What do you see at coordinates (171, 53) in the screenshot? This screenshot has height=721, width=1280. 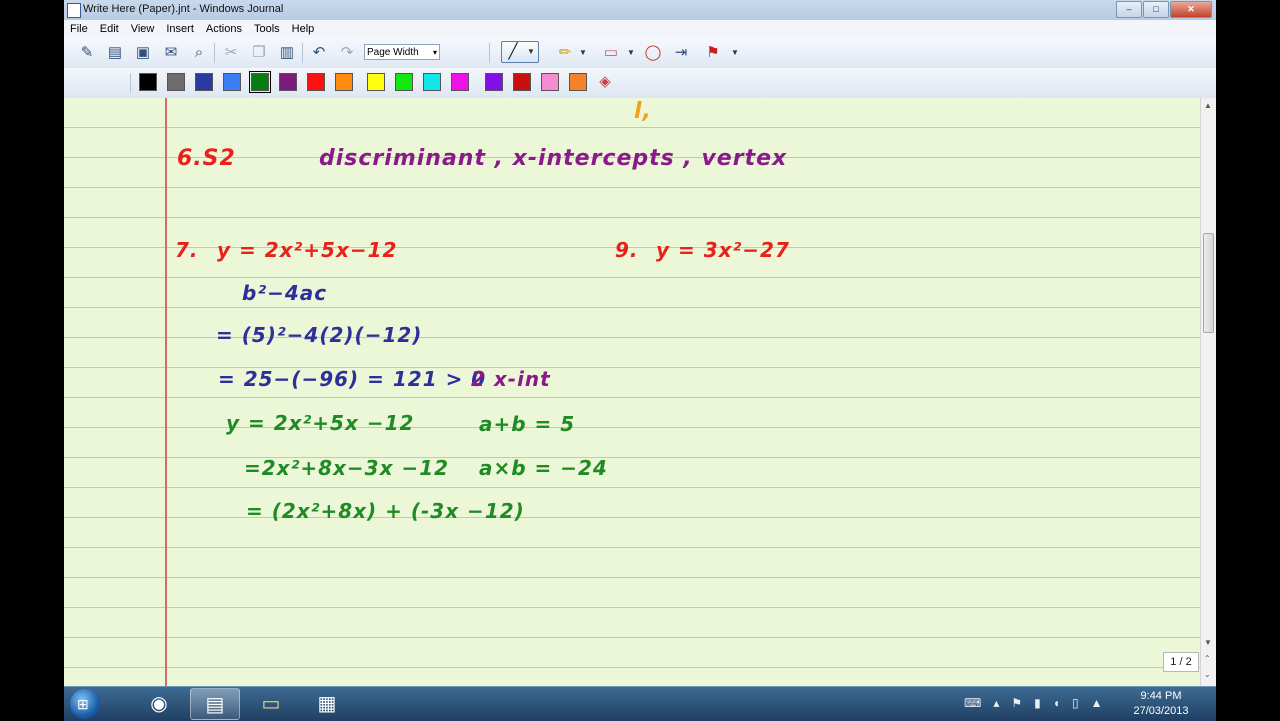 I see `send-icon: ✉` at bounding box center [171, 53].